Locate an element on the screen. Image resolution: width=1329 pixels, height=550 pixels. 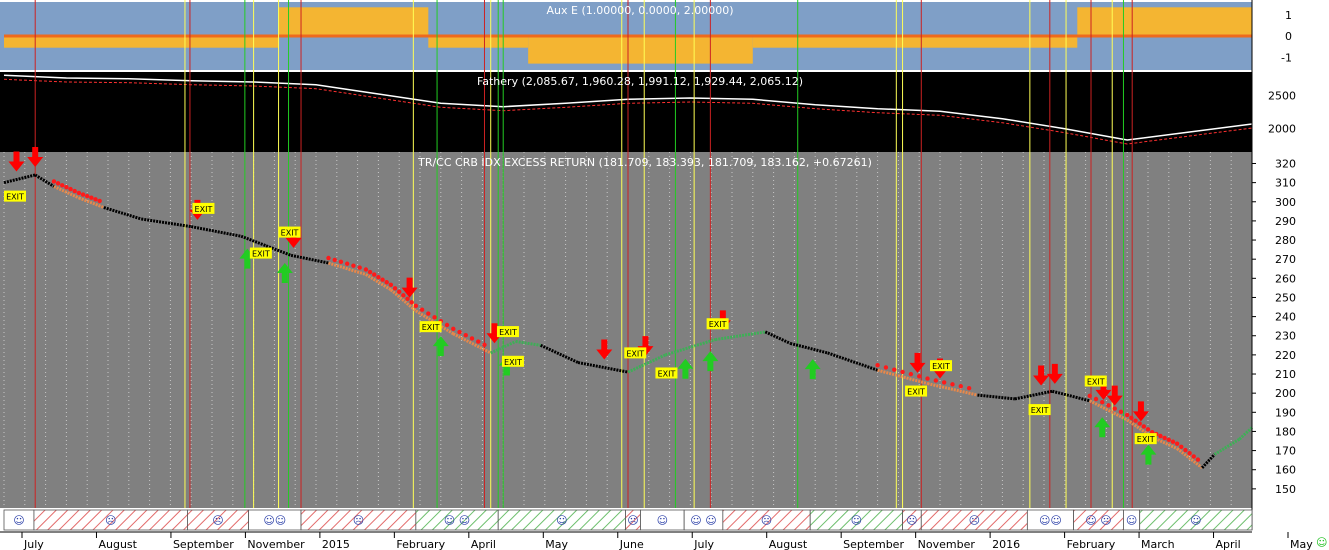
crb-tick-label: 310 is located at coordinates (1285, 183).